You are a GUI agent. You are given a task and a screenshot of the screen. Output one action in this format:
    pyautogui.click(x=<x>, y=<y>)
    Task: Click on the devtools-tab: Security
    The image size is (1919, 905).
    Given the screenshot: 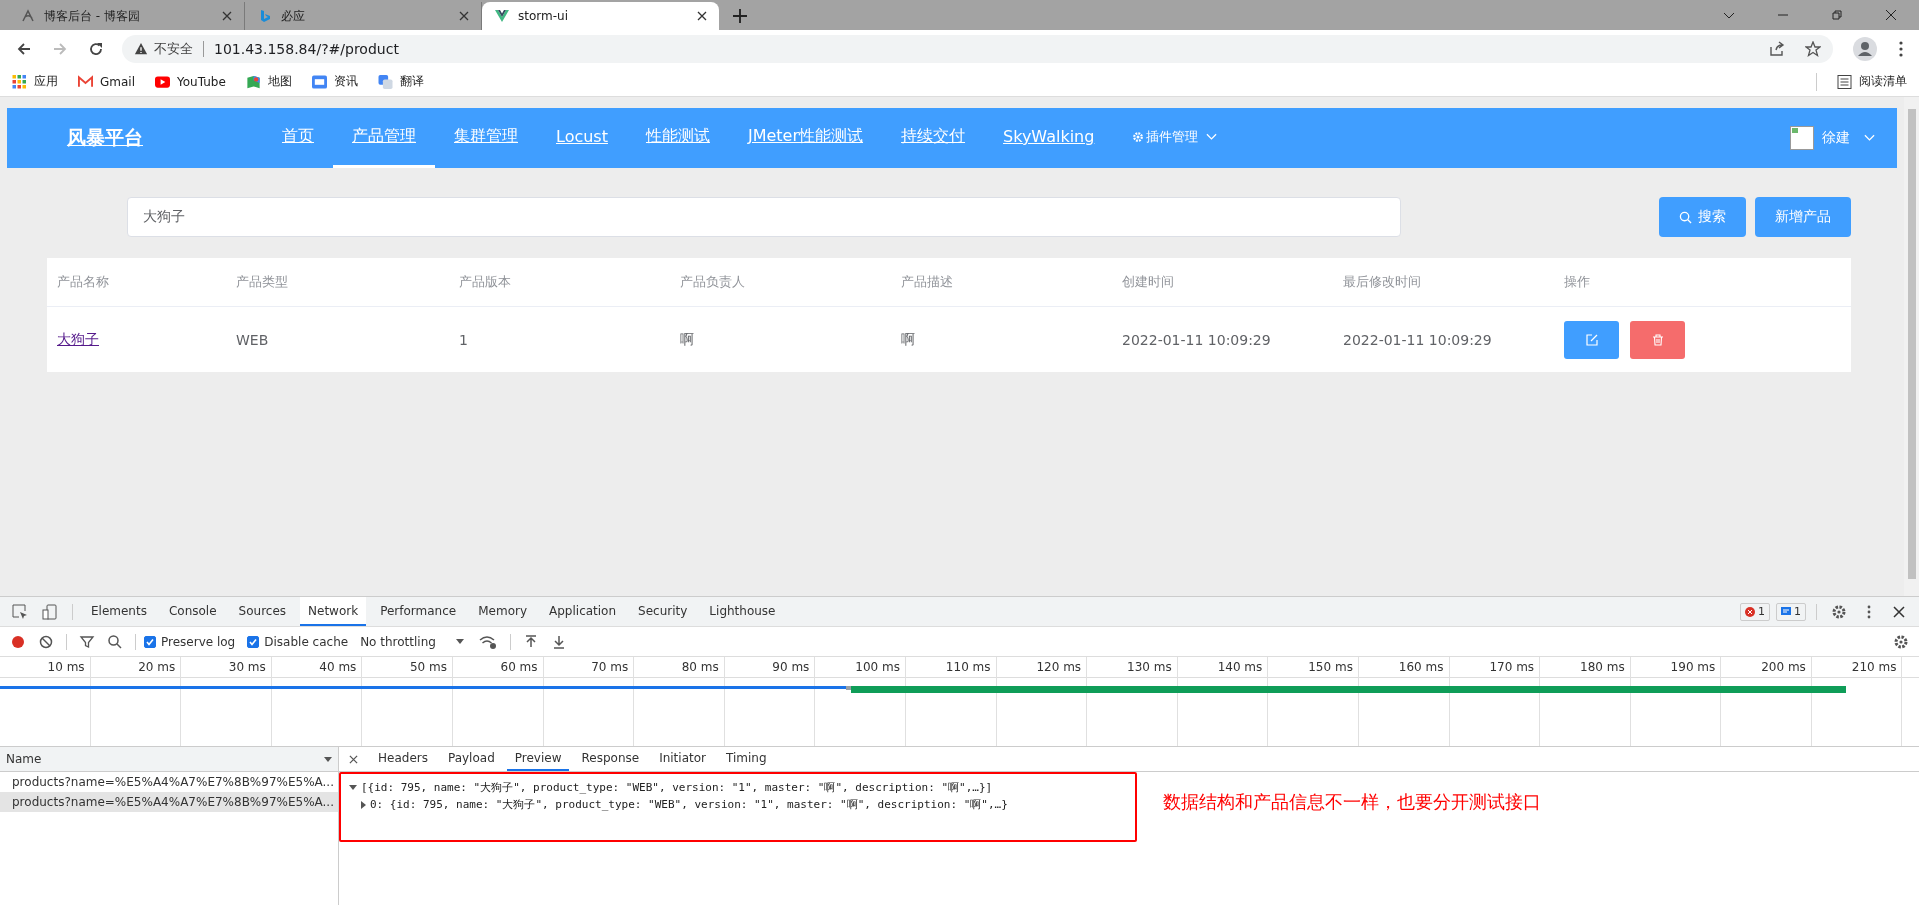 What is the action you would take?
    pyautogui.click(x=663, y=611)
    